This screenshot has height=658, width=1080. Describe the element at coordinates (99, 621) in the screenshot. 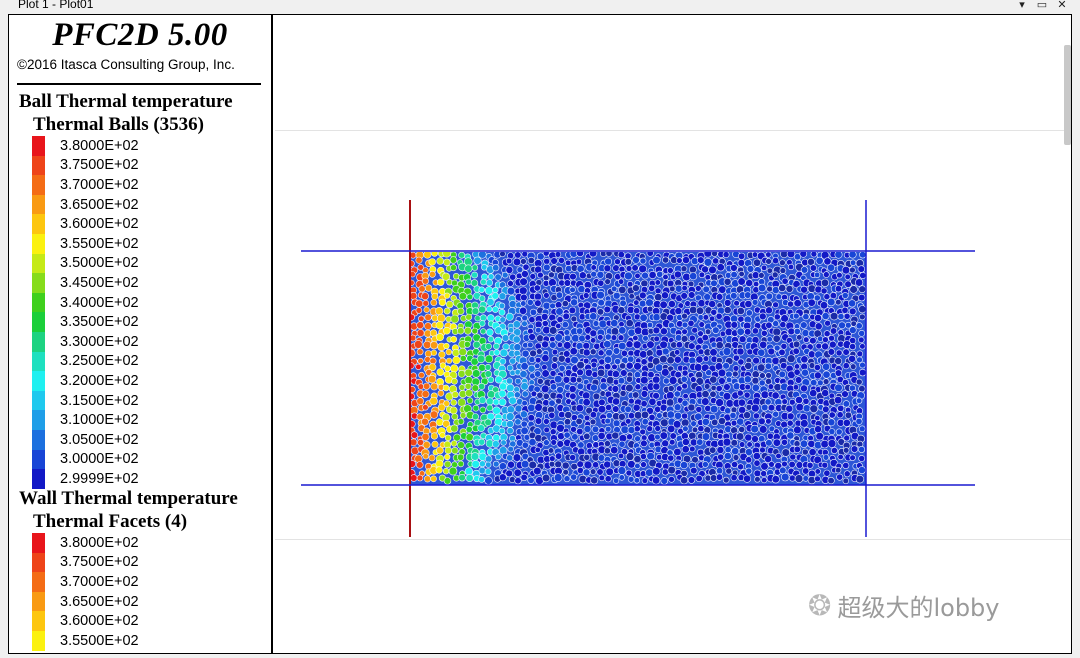

I see `wall-scale-label: 3.6000E+02` at that location.